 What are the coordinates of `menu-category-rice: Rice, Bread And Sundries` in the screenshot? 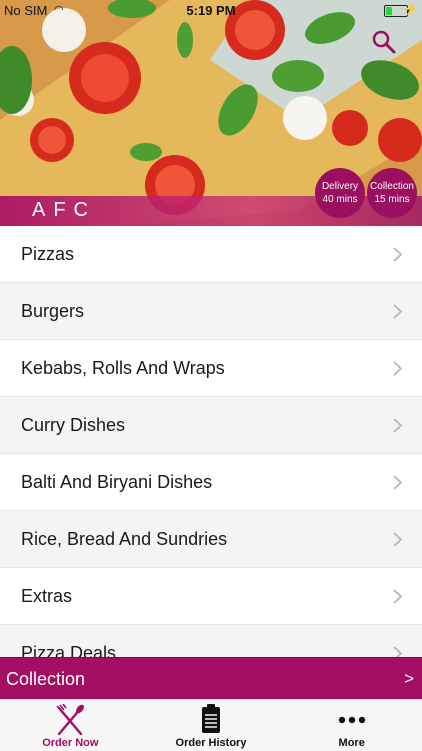 It's located at (211, 539).